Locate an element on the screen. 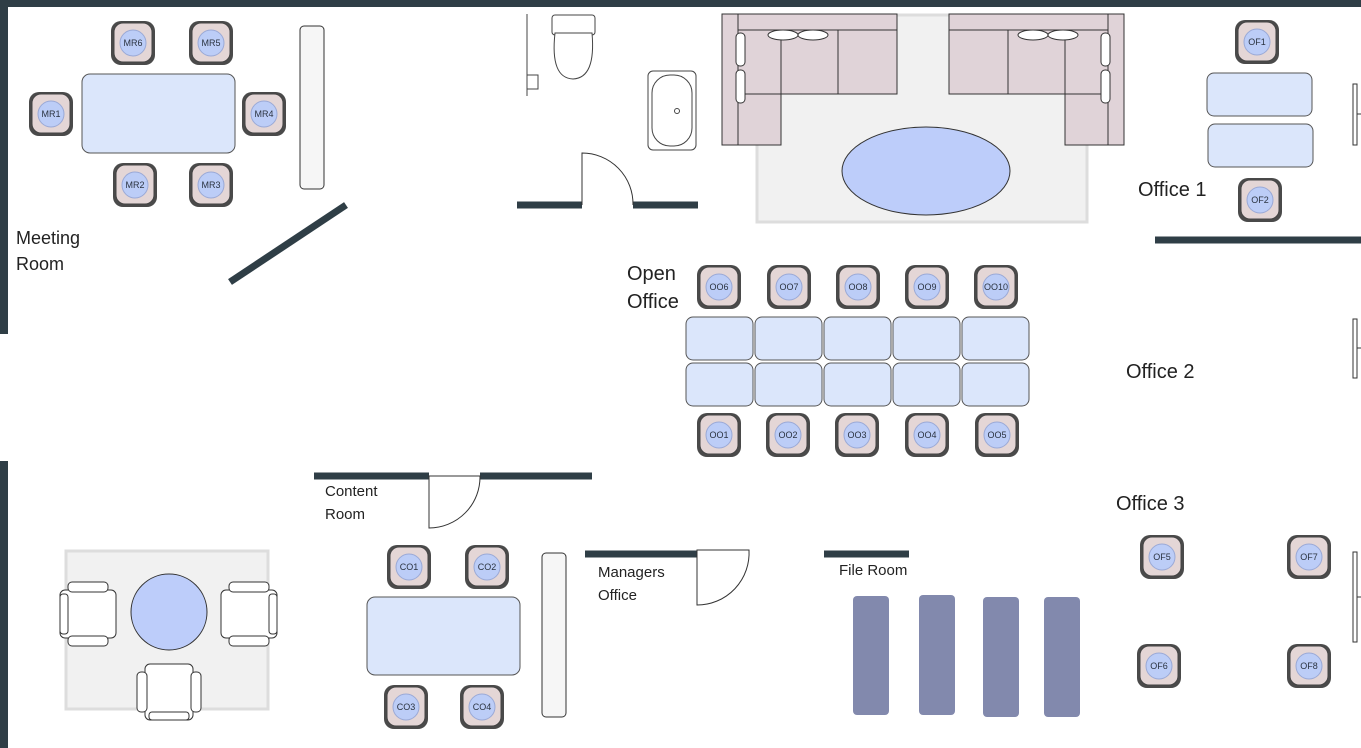 This screenshot has width=1361, height=748. seat-oo10: OO10 is located at coordinates (996, 287).